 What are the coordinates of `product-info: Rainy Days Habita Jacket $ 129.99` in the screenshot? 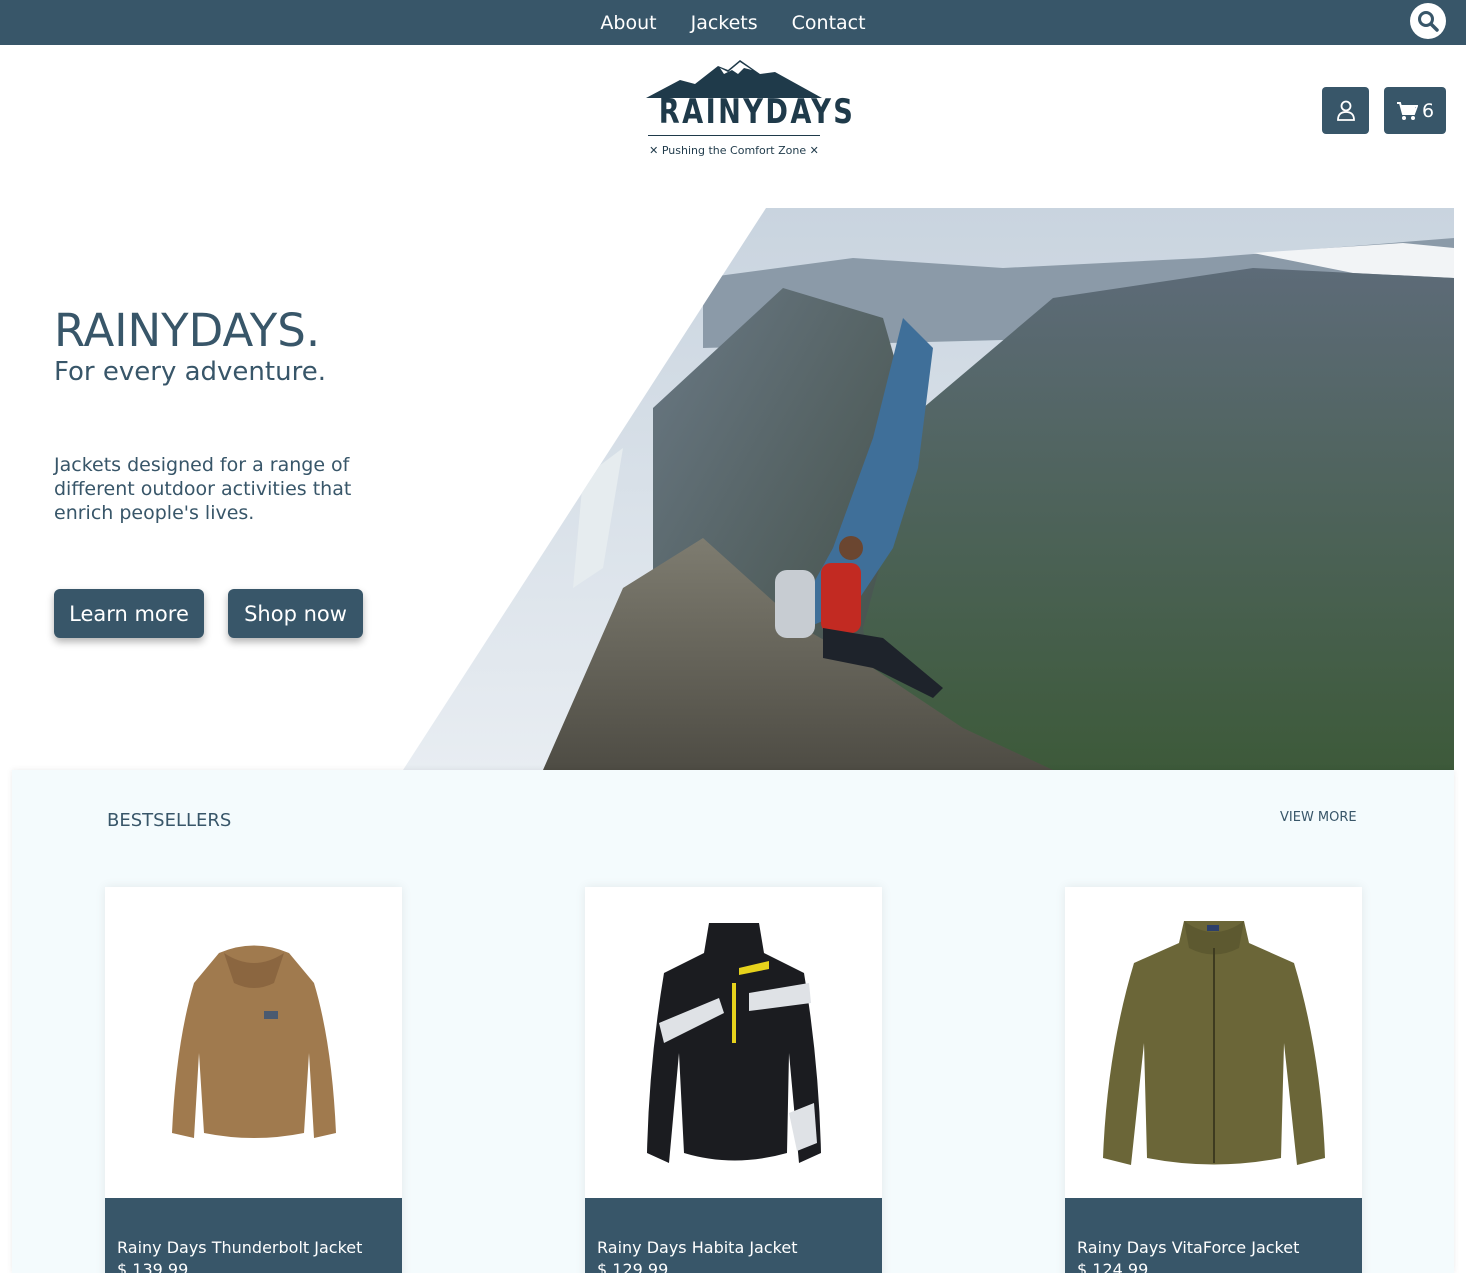 It's located at (733, 1235).